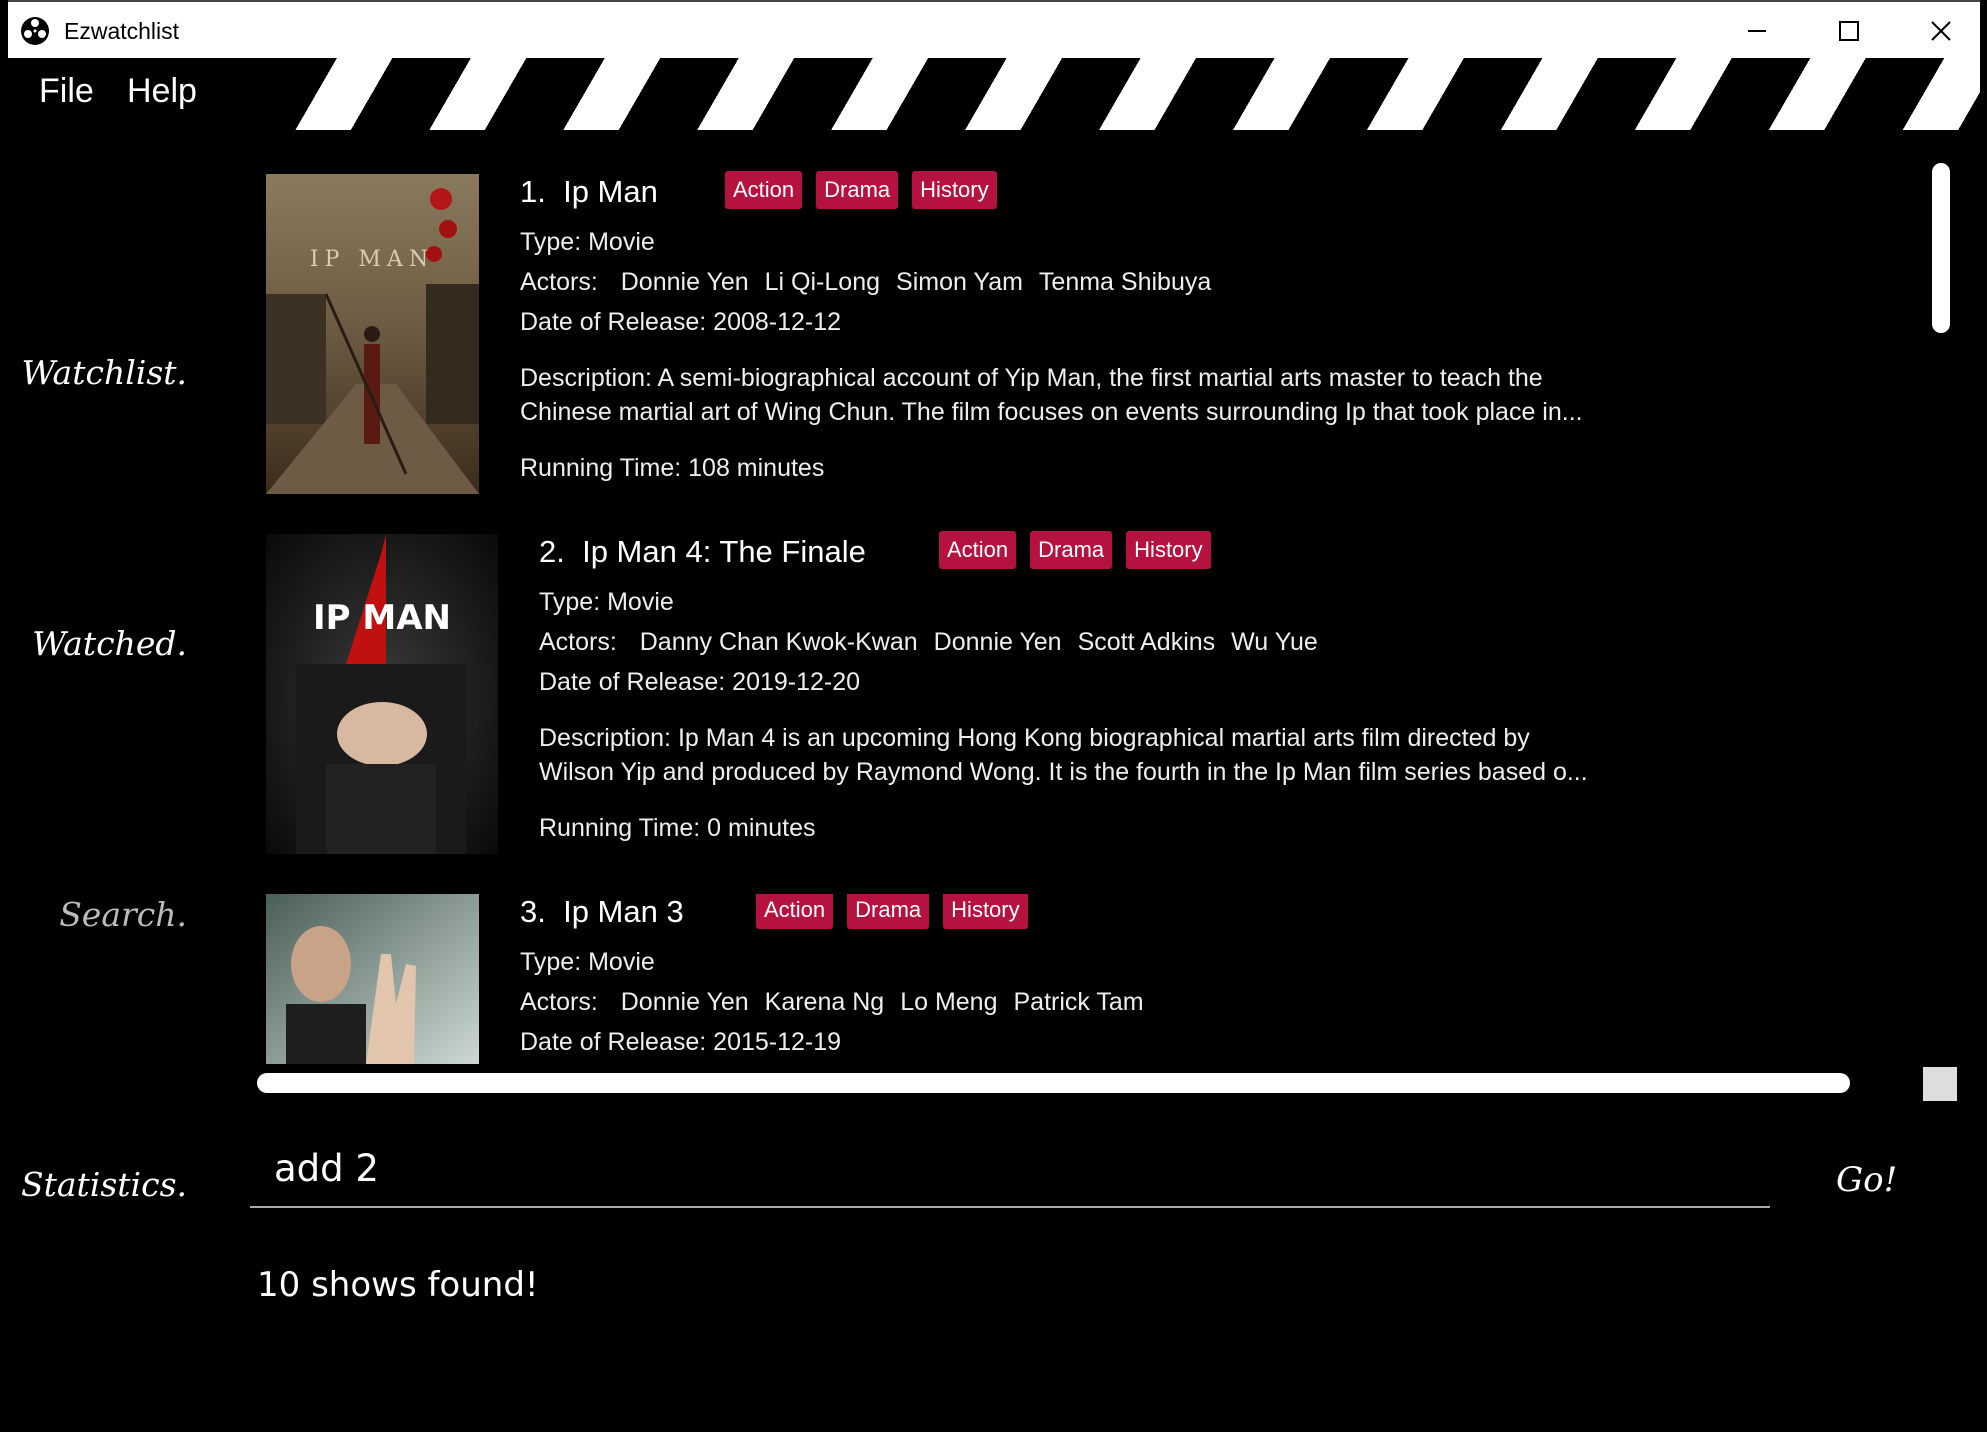 This screenshot has height=1432, width=1987. What do you see at coordinates (1010, 1169) in the screenshot?
I see `command-input` at bounding box center [1010, 1169].